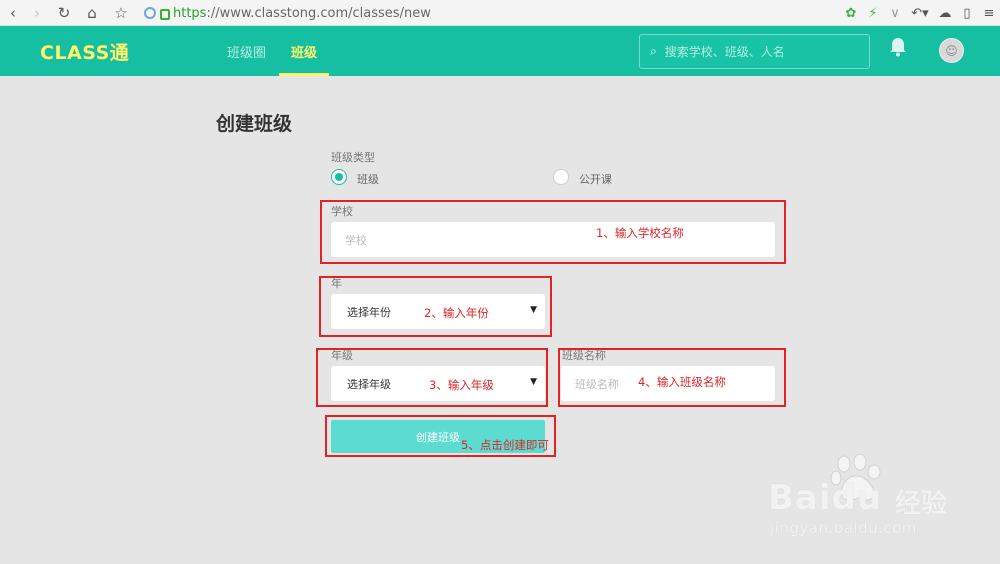  What do you see at coordinates (851, 13) in the screenshot?
I see `extension-icon: ✿` at bounding box center [851, 13].